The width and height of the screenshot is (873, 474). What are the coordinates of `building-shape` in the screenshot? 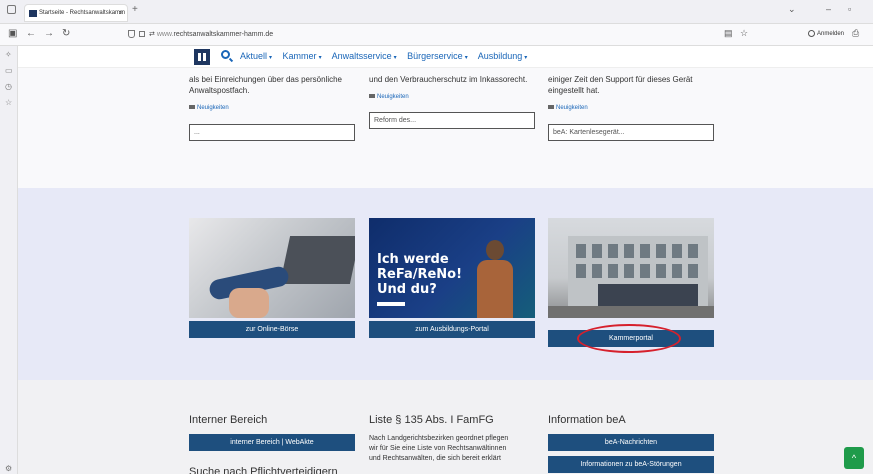 It's located at (638, 271).